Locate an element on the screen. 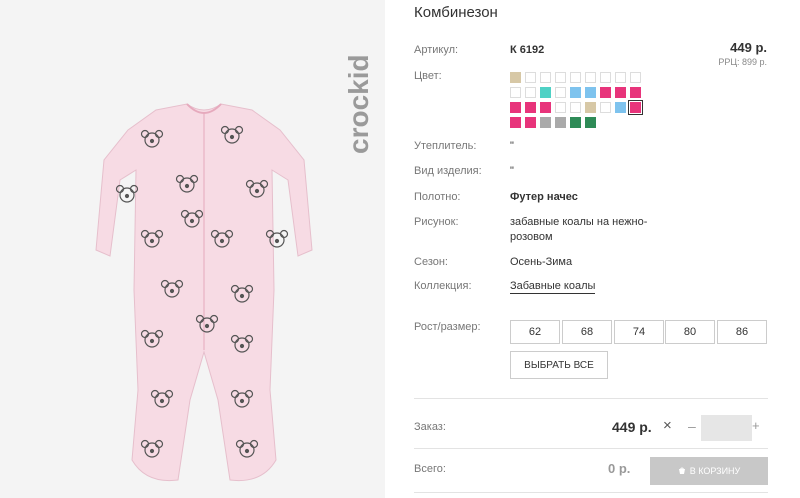 The height and width of the screenshot is (498, 800). price: 449 р. is located at coordinates (748, 47).